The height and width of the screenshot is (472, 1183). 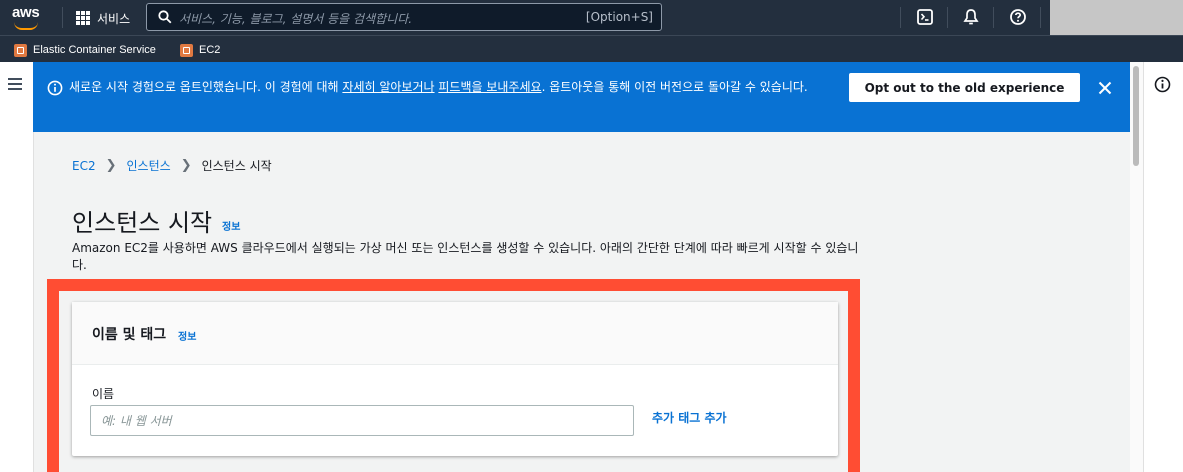 What do you see at coordinates (964, 87) in the screenshot?
I see `opt-out-button: Opt out to the old experience` at bounding box center [964, 87].